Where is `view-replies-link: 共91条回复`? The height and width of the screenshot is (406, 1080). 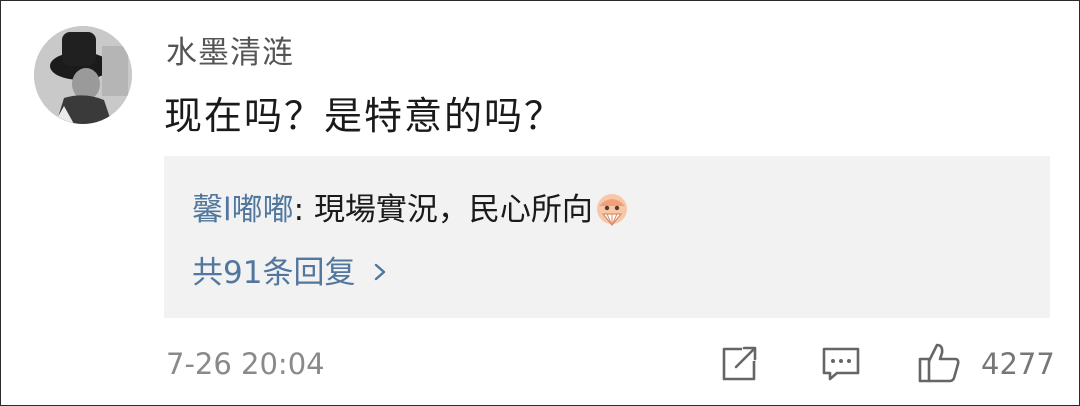
view-replies-link: 共91条回复 is located at coordinates (290, 269).